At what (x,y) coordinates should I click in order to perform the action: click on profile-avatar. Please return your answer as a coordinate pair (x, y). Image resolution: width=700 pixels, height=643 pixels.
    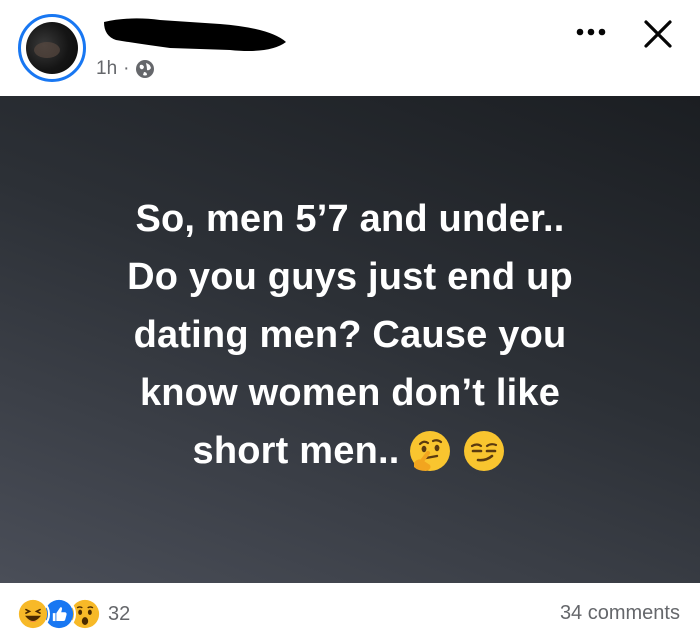
    Looking at the image, I should click on (52, 48).